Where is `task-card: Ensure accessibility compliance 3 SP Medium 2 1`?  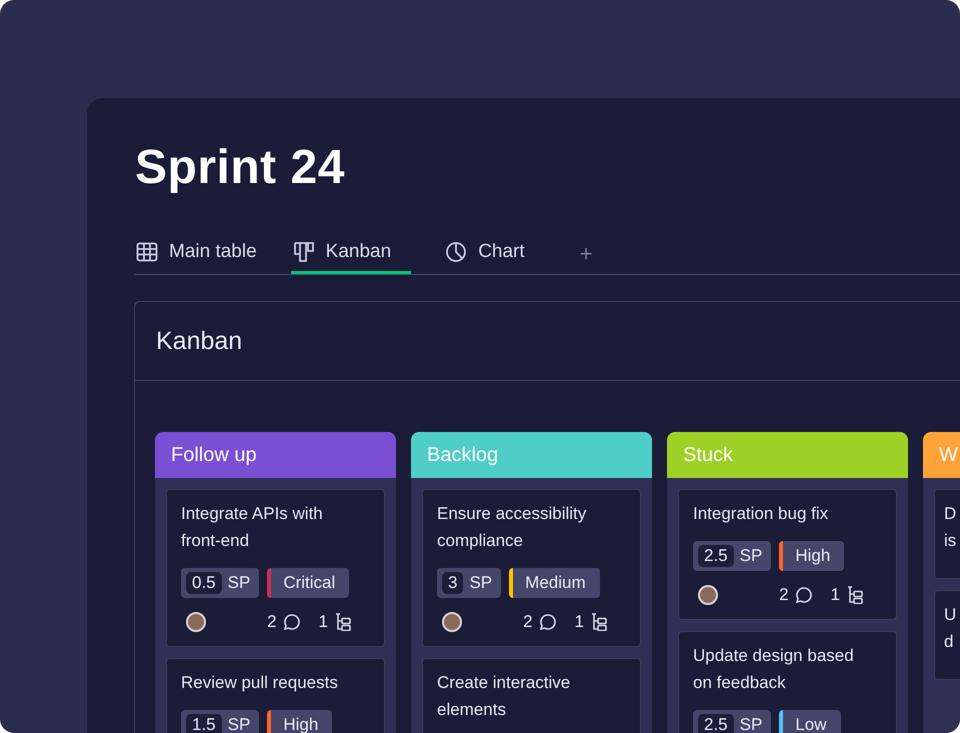 task-card: Ensure accessibility compliance 3 SP Medium 2 1 is located at coordinates (531, 568).